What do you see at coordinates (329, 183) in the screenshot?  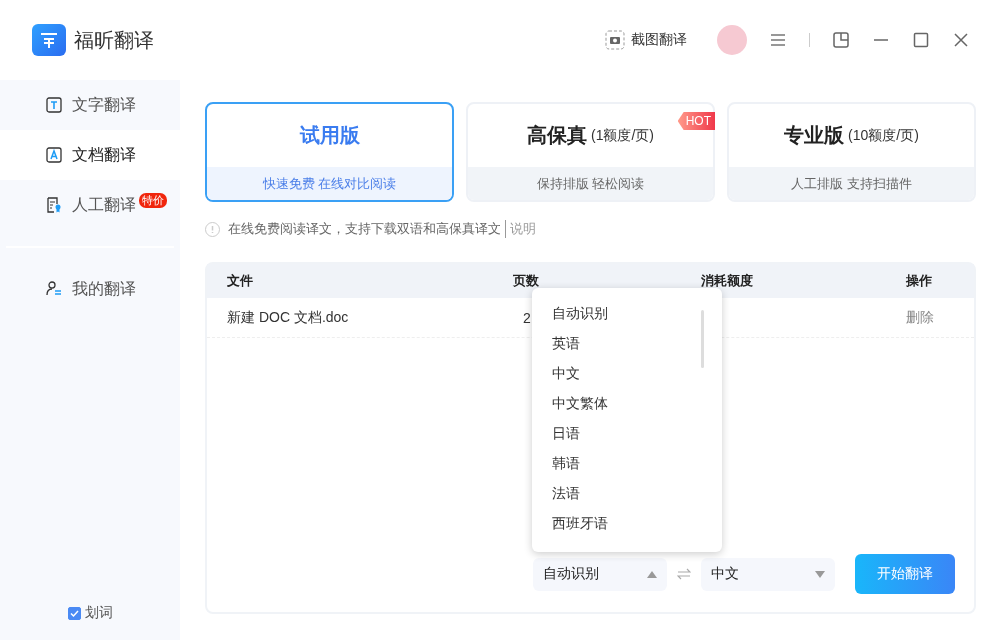 I see `plan-subtitle: 快速免费 在线对比阅读` at bounding box center [329, 183].